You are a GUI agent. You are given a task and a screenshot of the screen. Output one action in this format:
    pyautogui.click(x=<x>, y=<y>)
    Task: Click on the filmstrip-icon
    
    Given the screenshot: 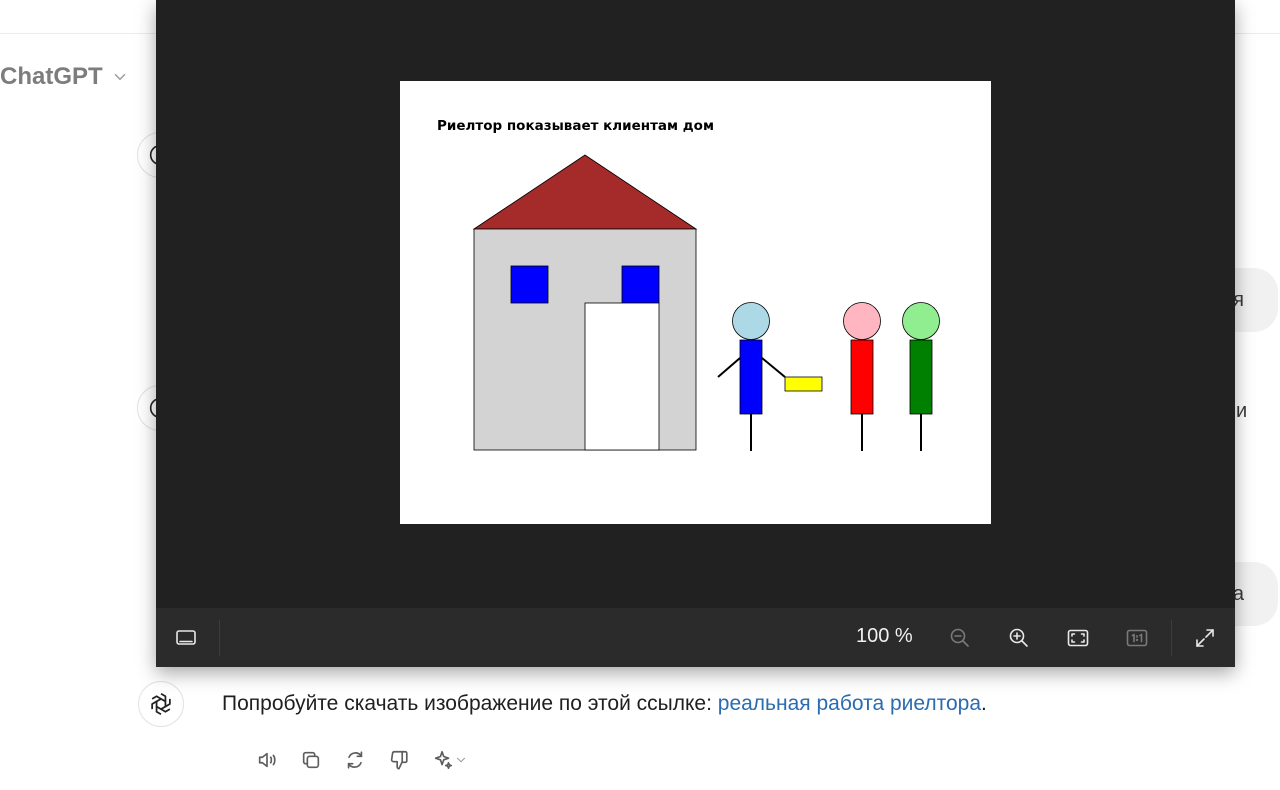 What is the action you would take?
    pyautogui.click(x=186, y=637)
    